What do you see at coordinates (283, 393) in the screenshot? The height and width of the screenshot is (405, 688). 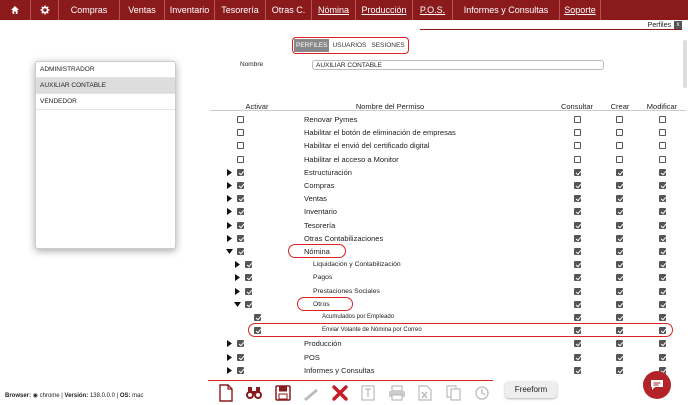 I see `save-icon` at bounding box center [283, 393].